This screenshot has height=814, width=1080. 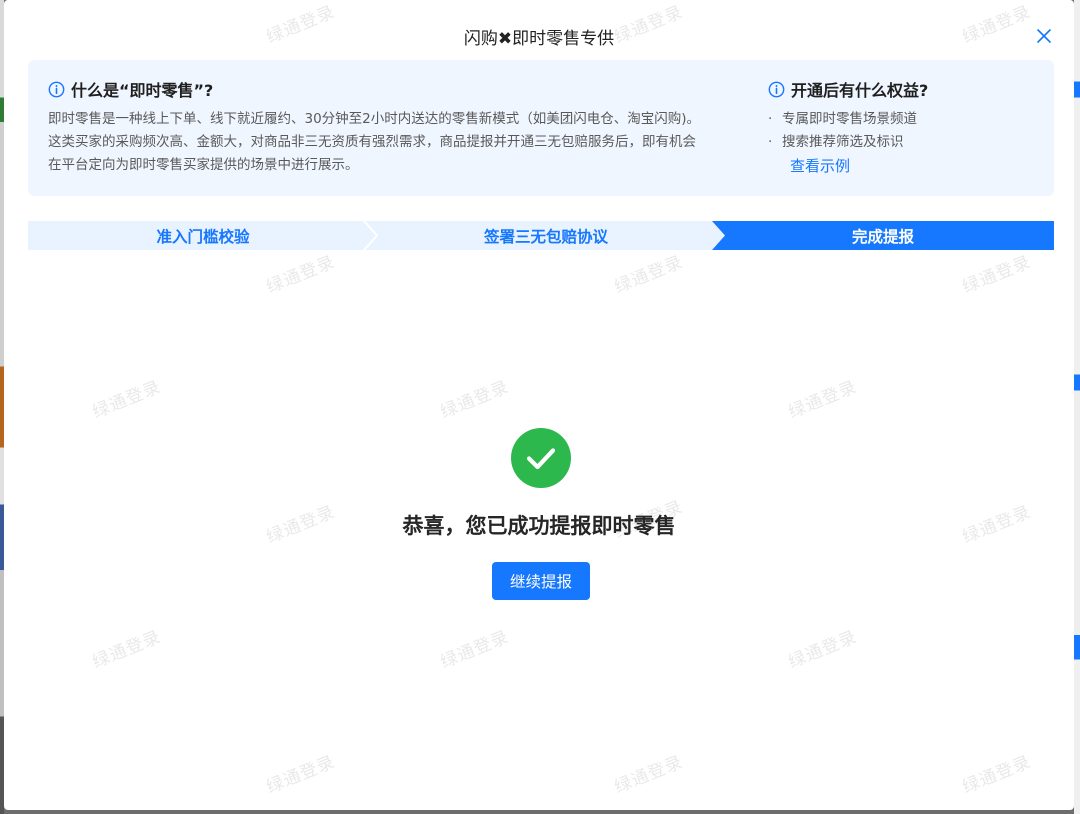 I want to click on close-icon, so click(x=1044, y=36).